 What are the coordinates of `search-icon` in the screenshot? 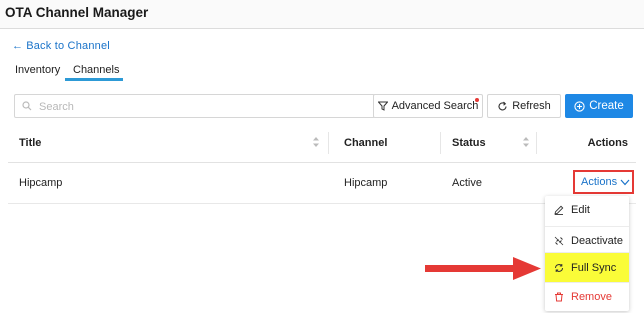 It's located at (27, 106).